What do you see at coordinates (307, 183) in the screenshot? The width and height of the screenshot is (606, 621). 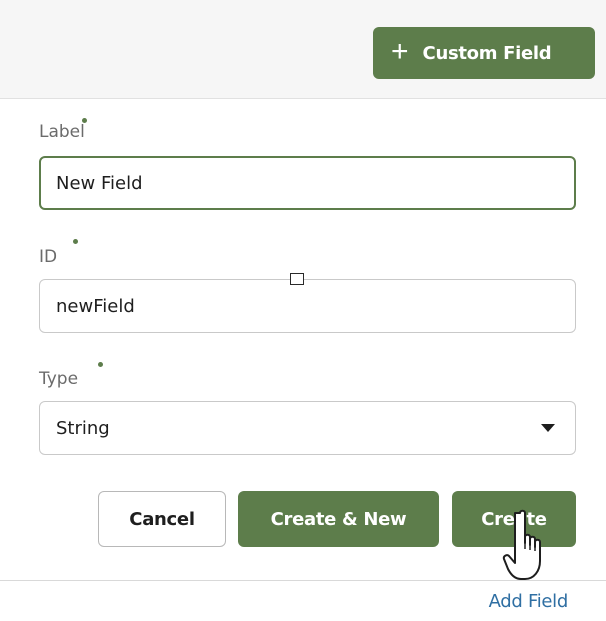 I see `label-input` at bounding box center [307, 183].